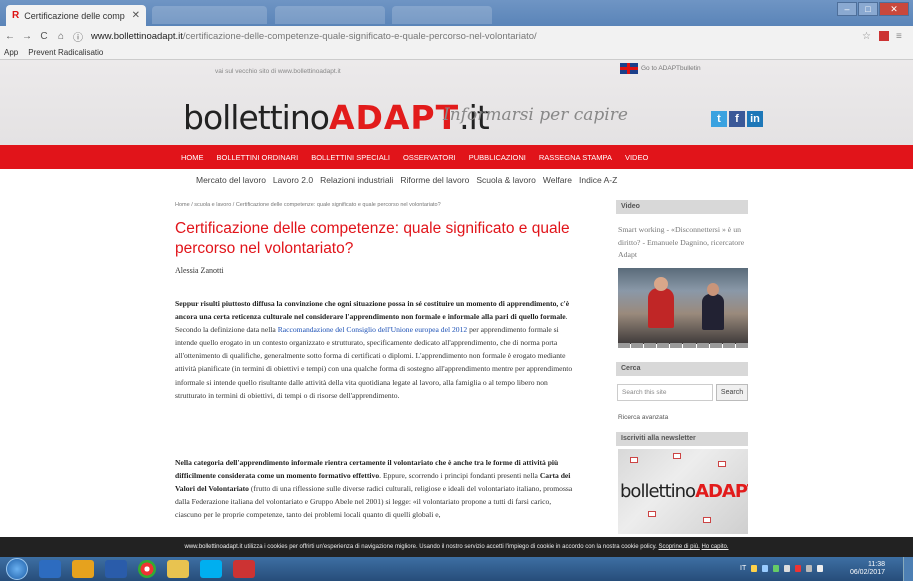  I want to click on browser-titlebar: R Certificazione delle comp ✕ ‒ □ ✕, so click(456, 13).